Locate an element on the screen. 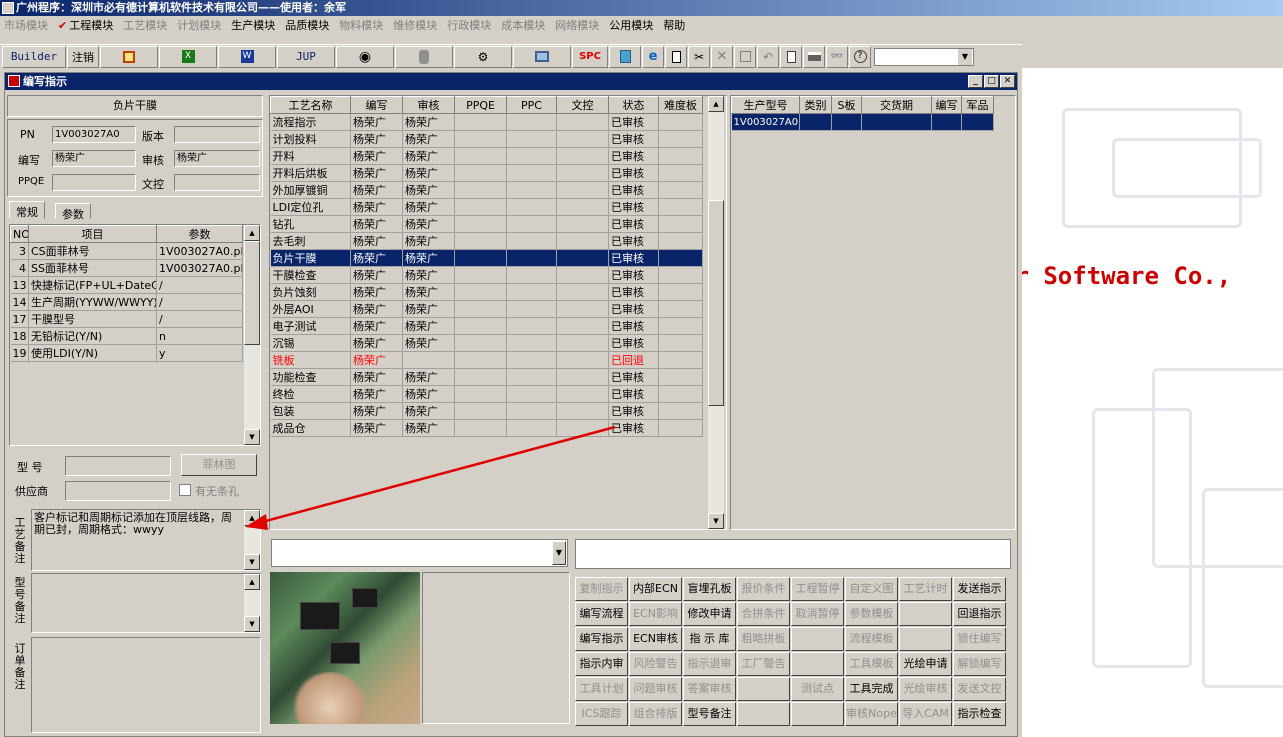 This screenshot has height=737, width=1283. action-button: 报价条件 is located at coordinates (763, 589).